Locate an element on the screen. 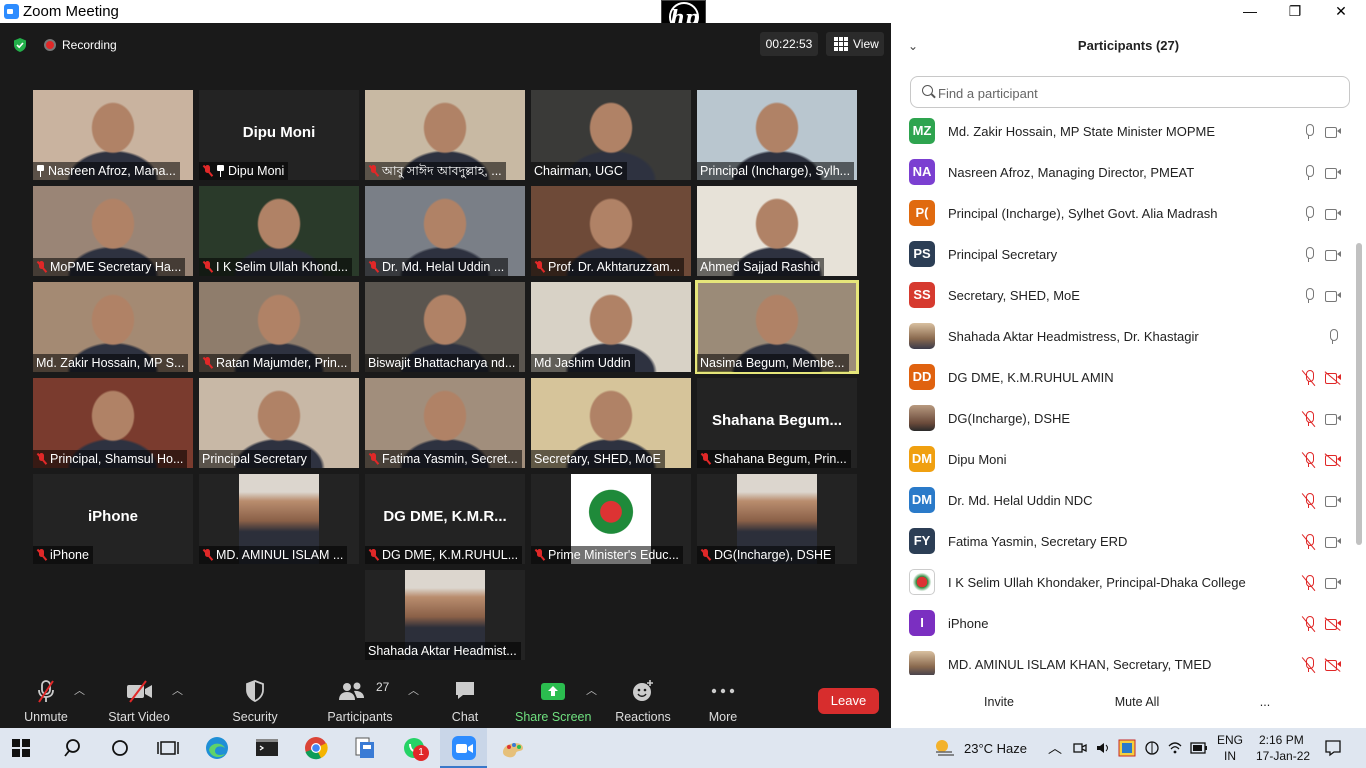  participant-search-input is located at coordinates (1138, 93).